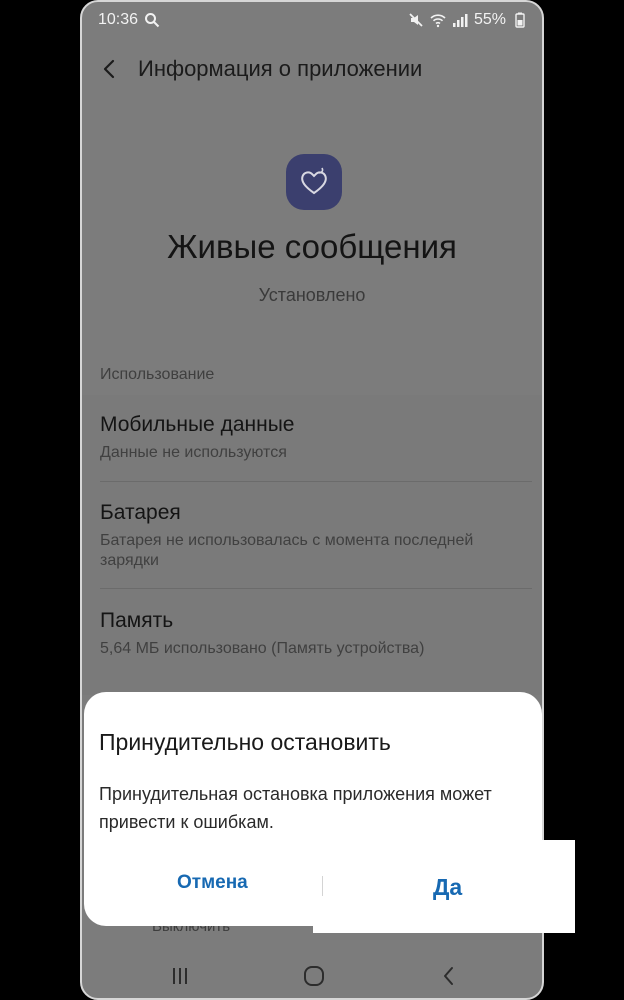  What do you see at coordinates (322, 886) in the screenshot?
I see `button-separator` at bounding box center [322, 886].